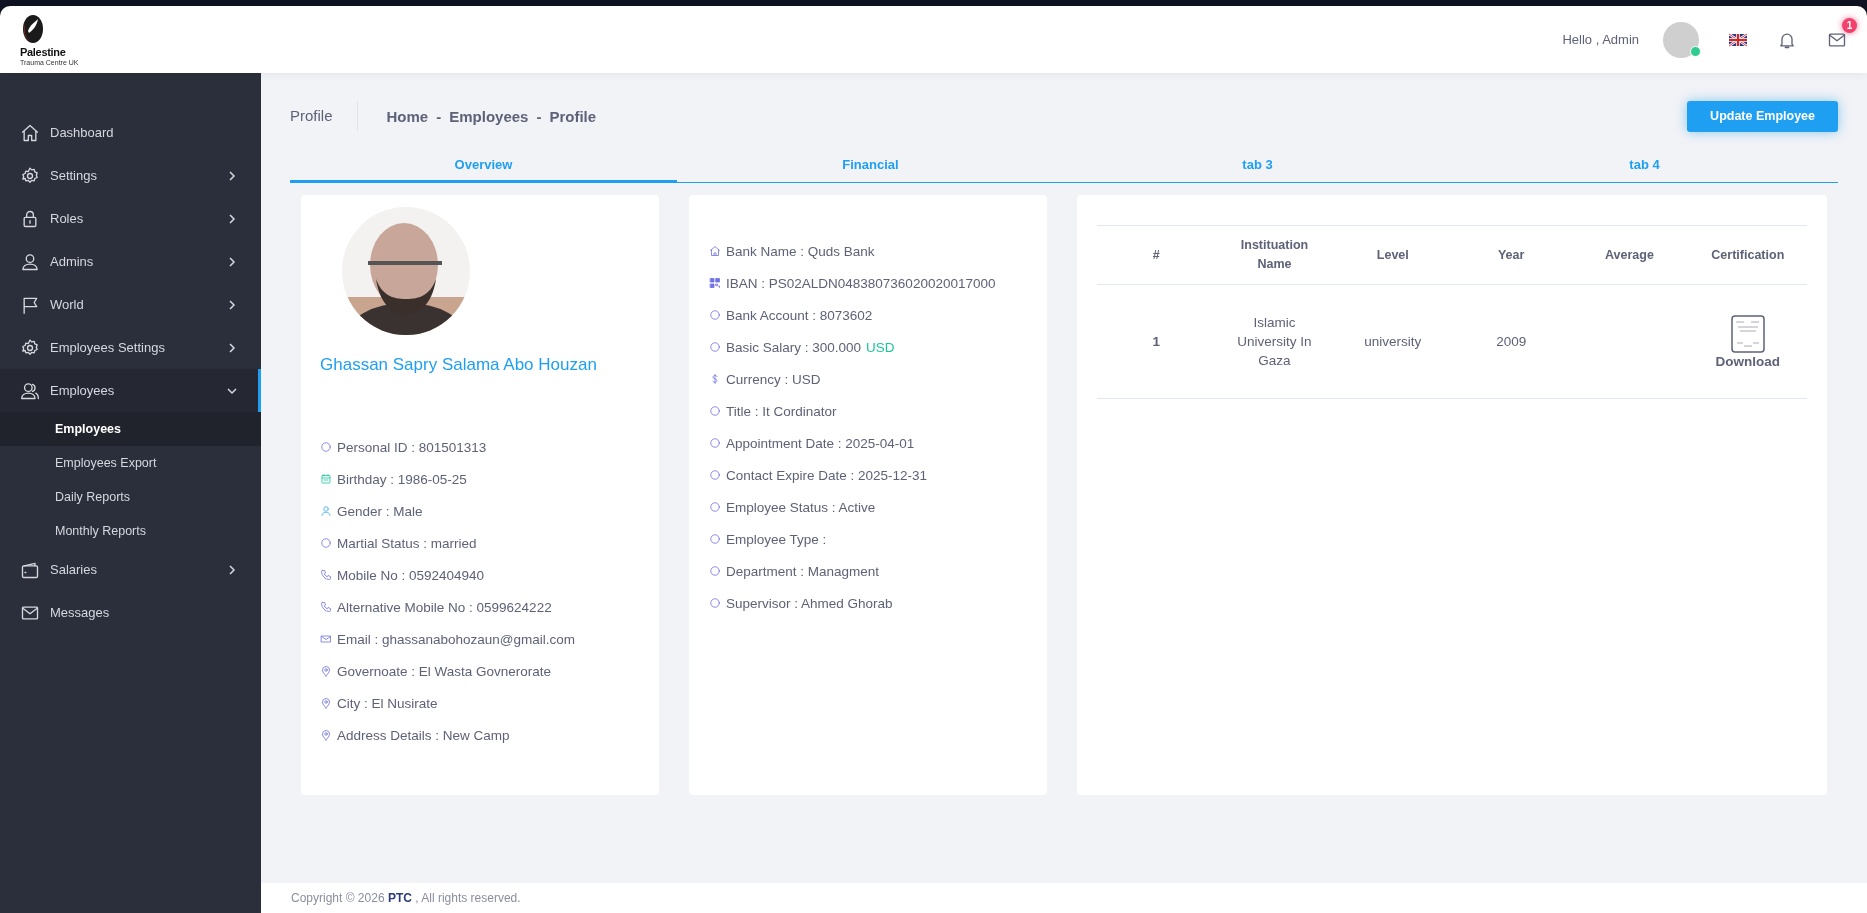 The image size is (1867, 913). I want to click on sidebar-subitem: Daily Reports, so click(130, 497).